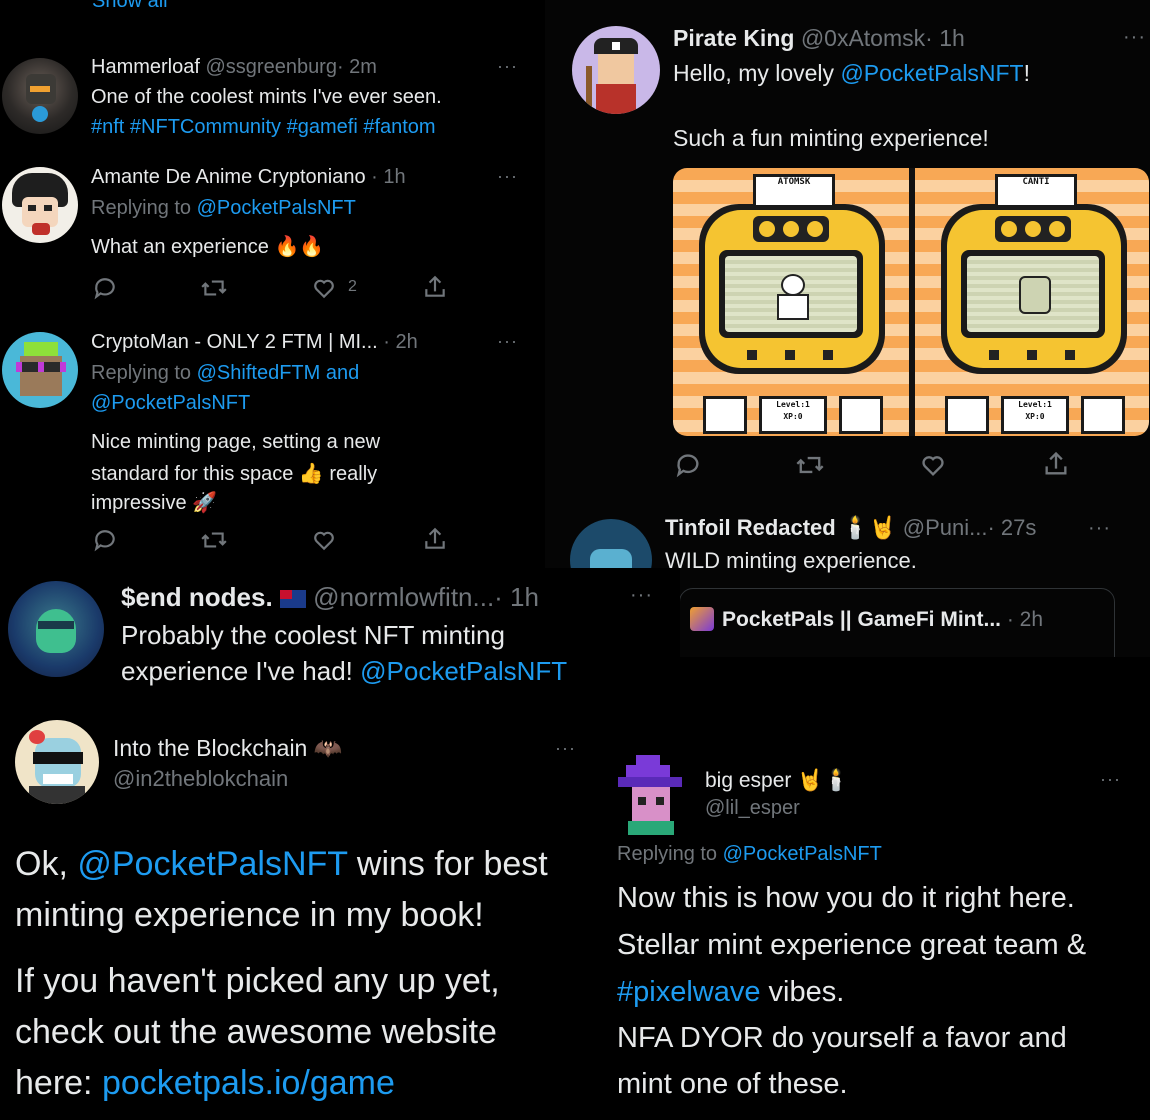  What do you see at coordinates (256, 1032) in the screenshot?
I see `tweet-text-line: check out the awesome website` at bounding box center [256, 1032].